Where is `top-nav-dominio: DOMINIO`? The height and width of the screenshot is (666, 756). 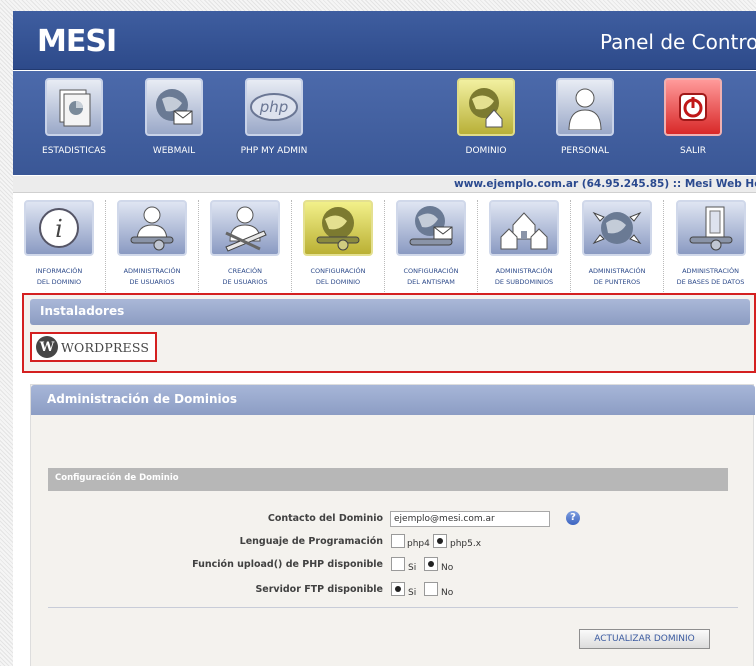 top-nav-dominio: DOMINIO is located at coordinates (486, 117).